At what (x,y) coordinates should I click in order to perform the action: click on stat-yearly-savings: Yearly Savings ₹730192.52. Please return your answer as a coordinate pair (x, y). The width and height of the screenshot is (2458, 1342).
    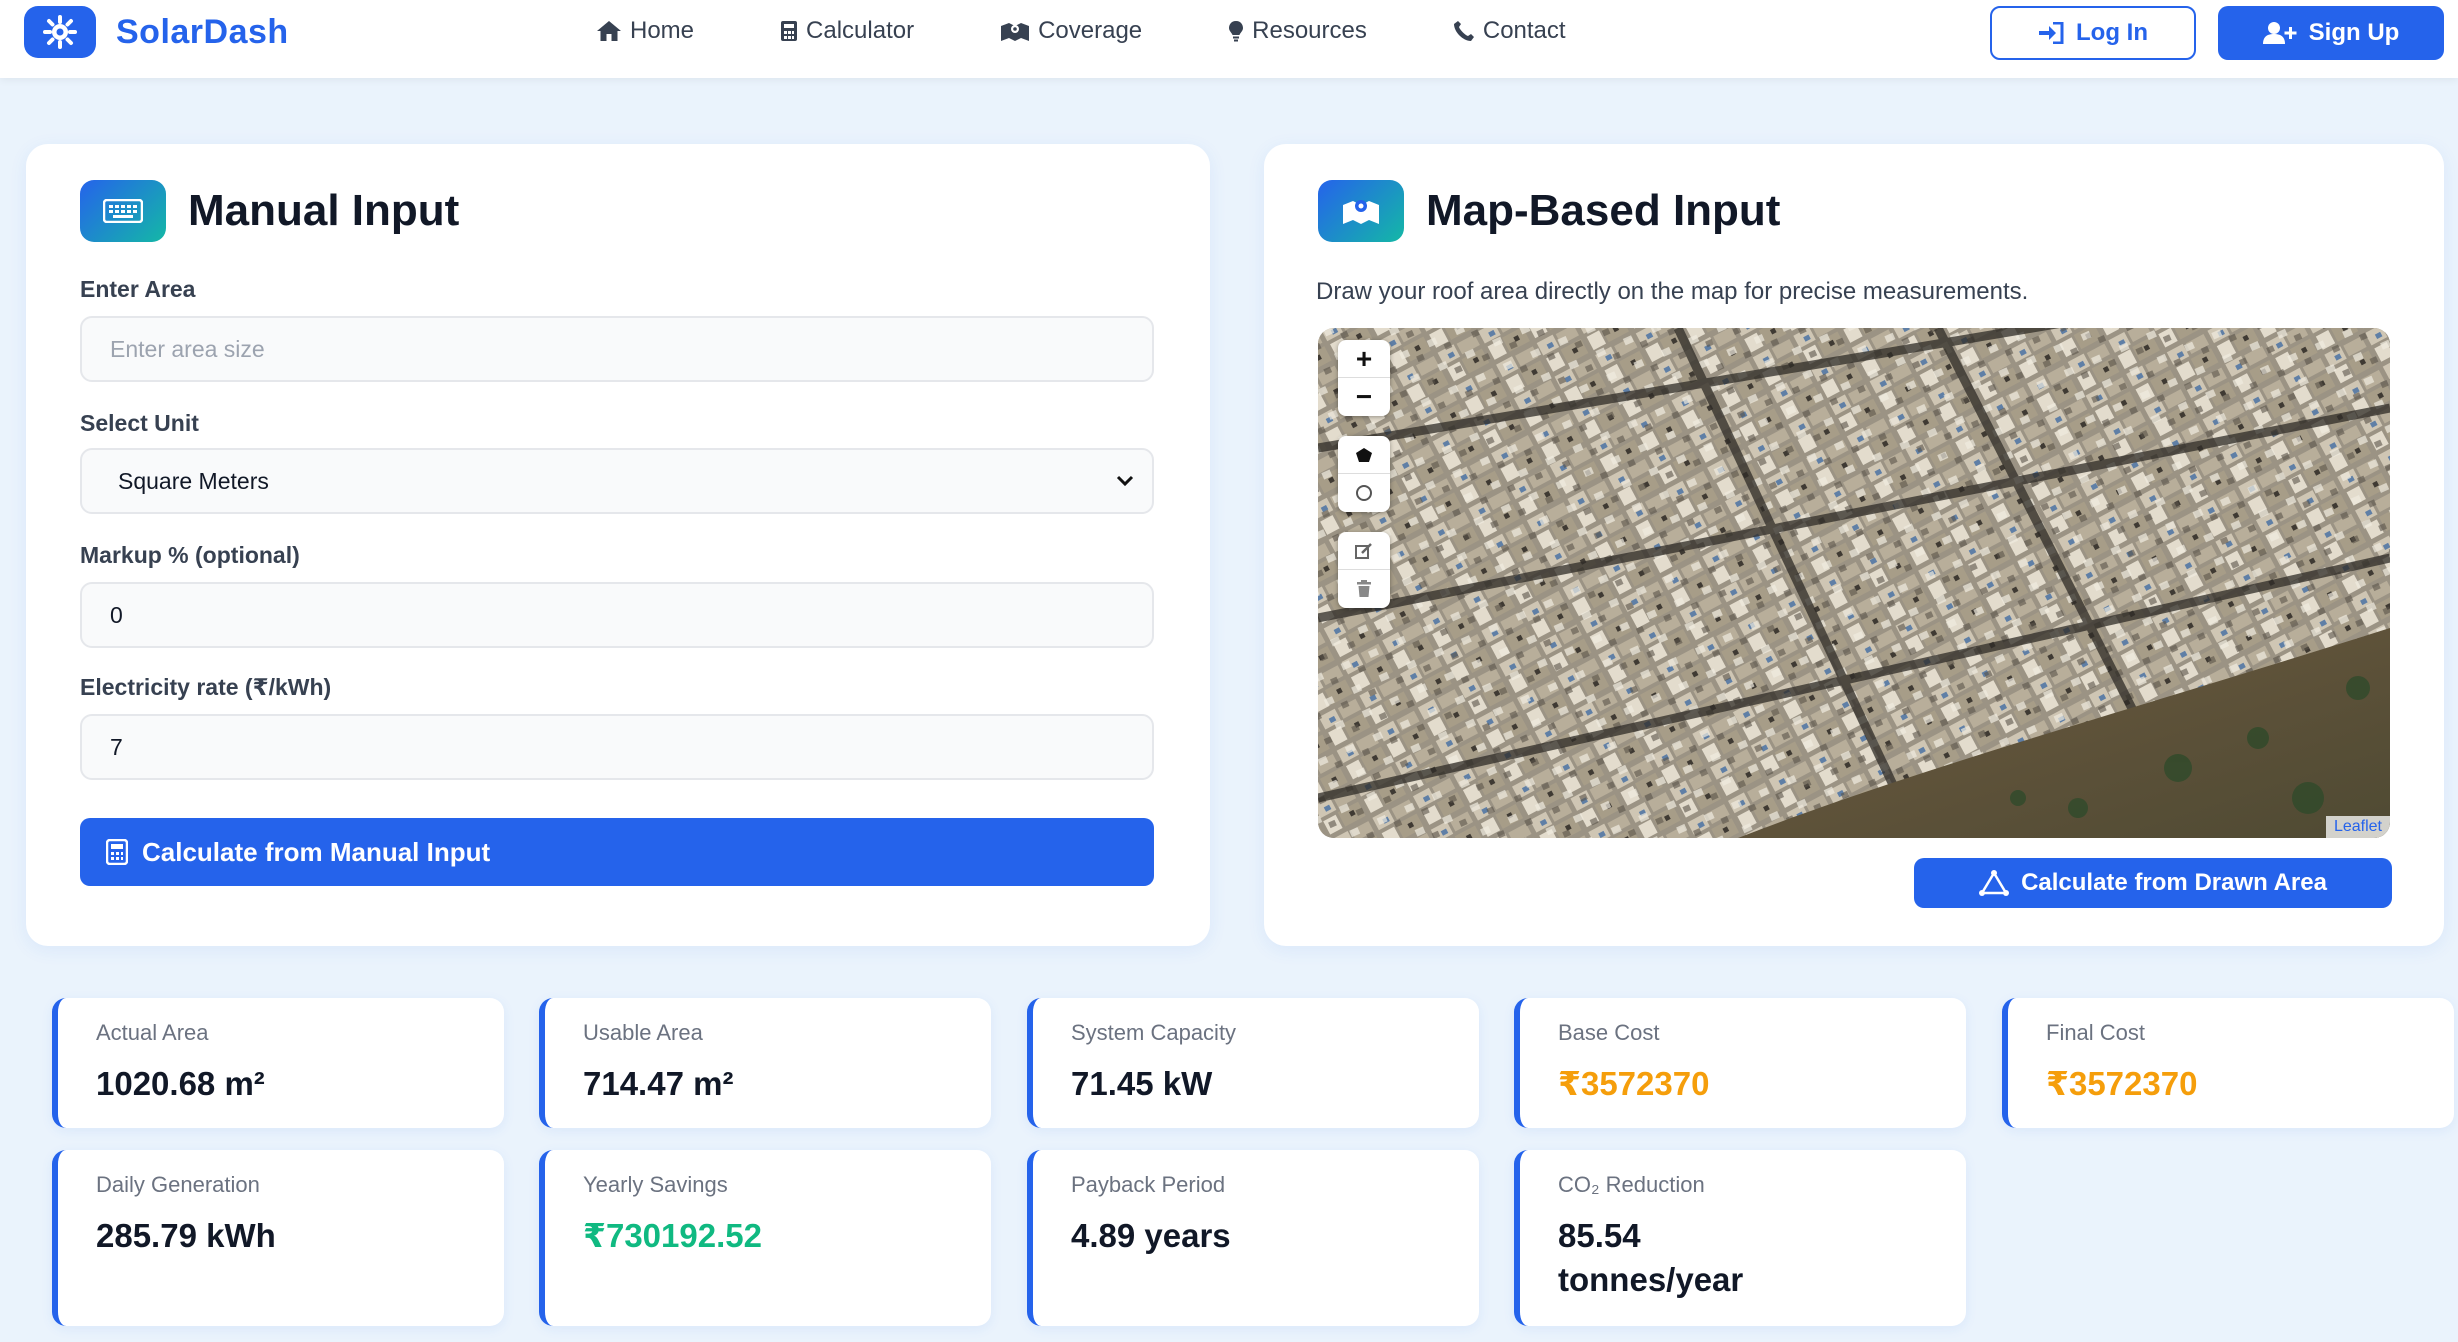
    Looking at the image, I should click on (765, 1238).